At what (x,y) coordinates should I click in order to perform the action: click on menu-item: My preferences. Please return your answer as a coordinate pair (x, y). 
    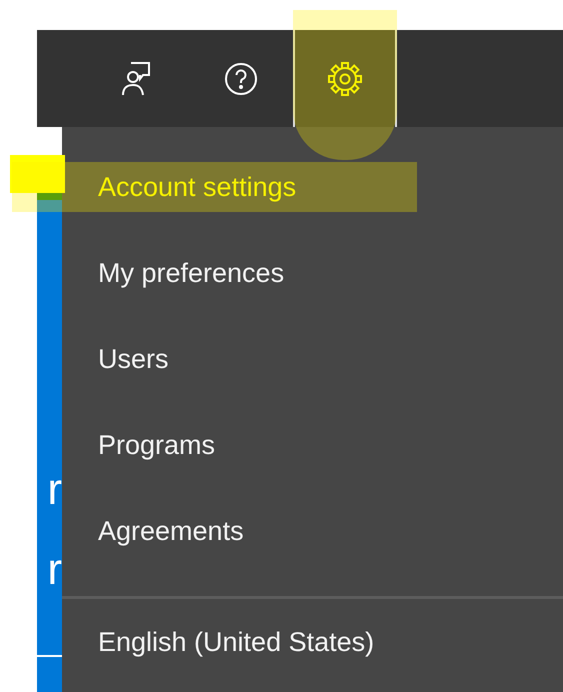
    Looking at the image, I should click on (312, 273).